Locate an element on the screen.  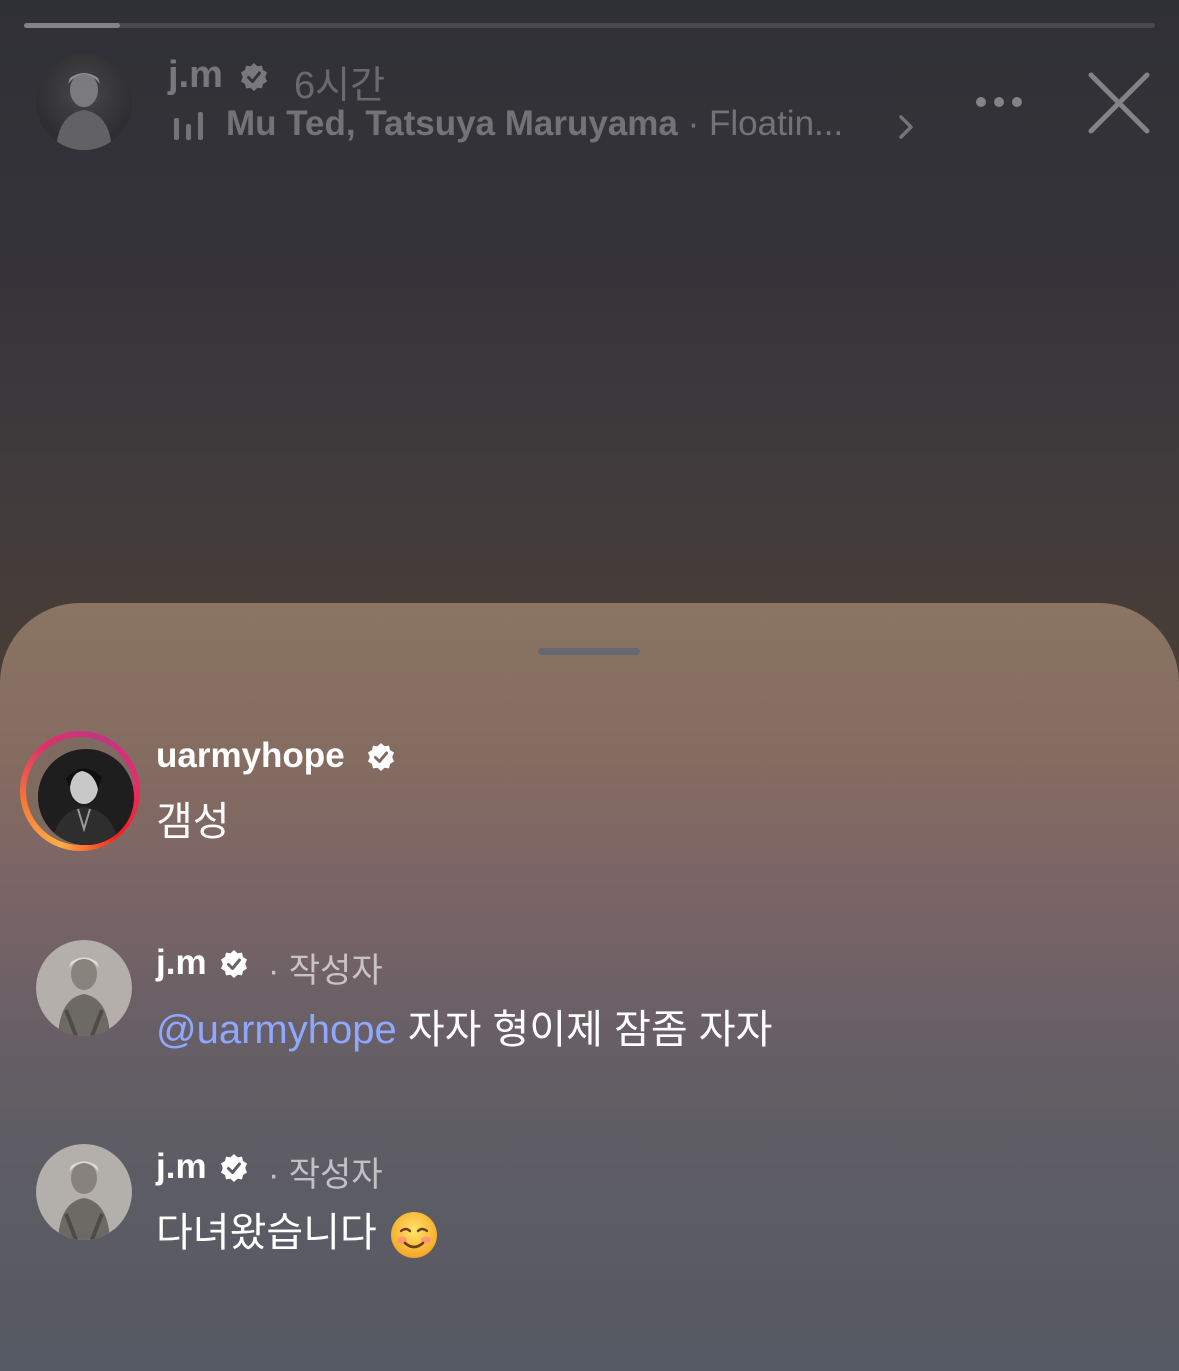
comment-body: 자자 형이제 잠좀 자자 is located at coordinates (584, 1030).